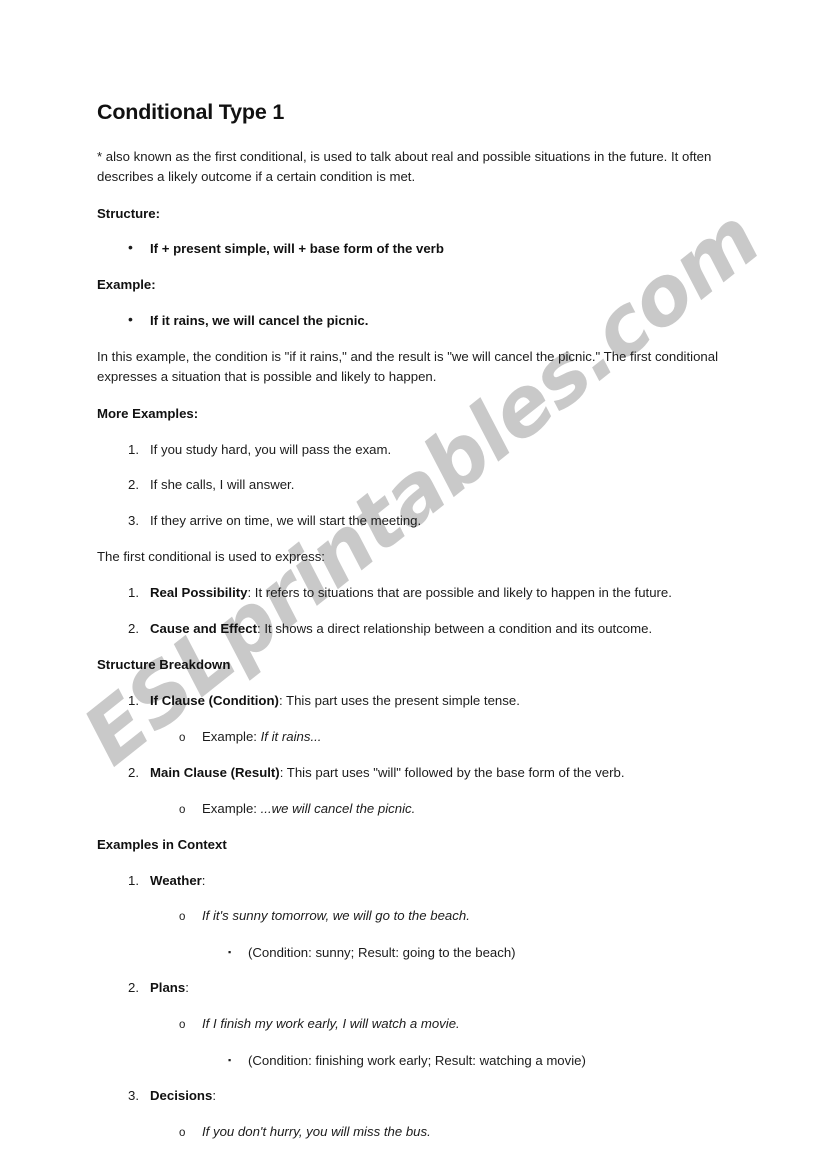 The height and width of the screenshot is (1161, 821). What do you see at coordinates (168, 988) in the screenshot?
I see `list-item-label: Plans` at bounding box center [168, 988].